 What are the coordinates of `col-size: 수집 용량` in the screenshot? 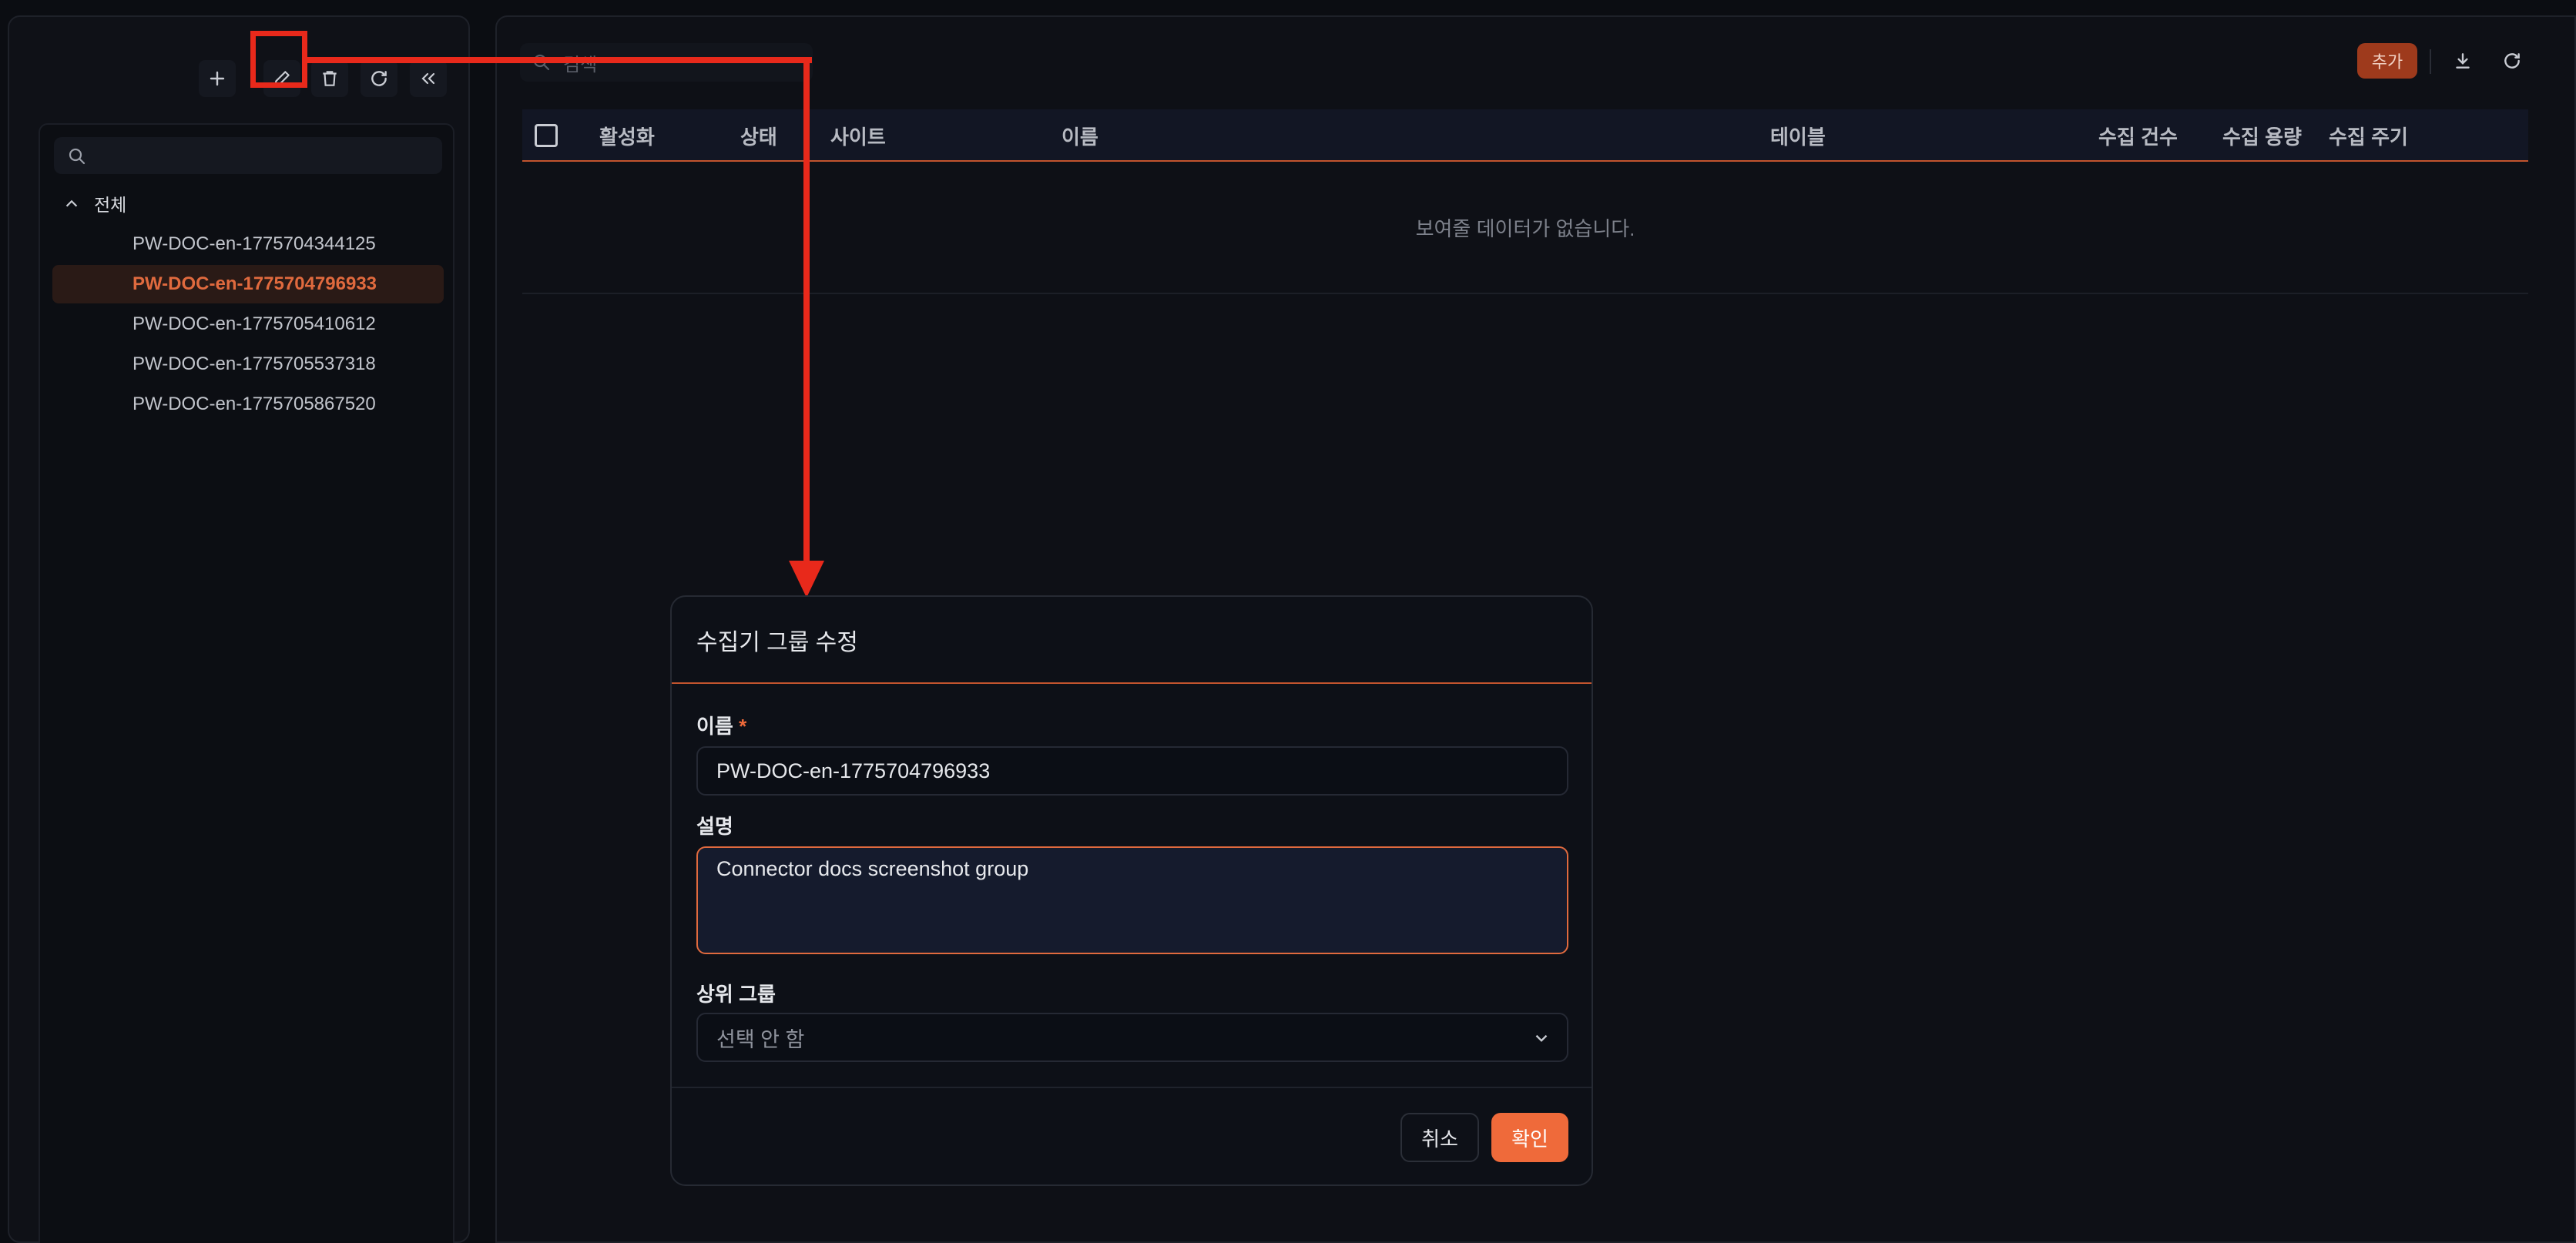 It's located at (2262, 135).